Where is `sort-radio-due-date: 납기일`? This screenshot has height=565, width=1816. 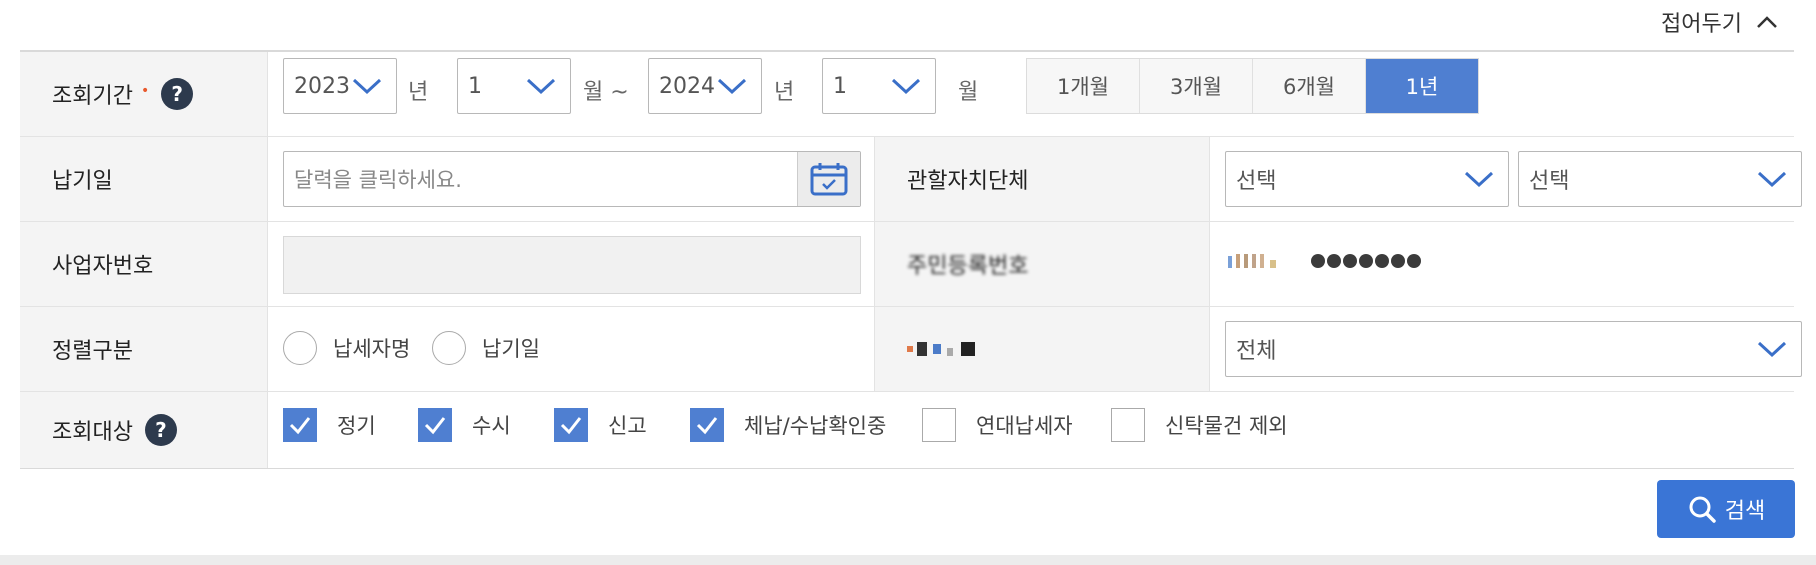 sort-radio-due-date: 납기일 is located at coordinates (486, 348).